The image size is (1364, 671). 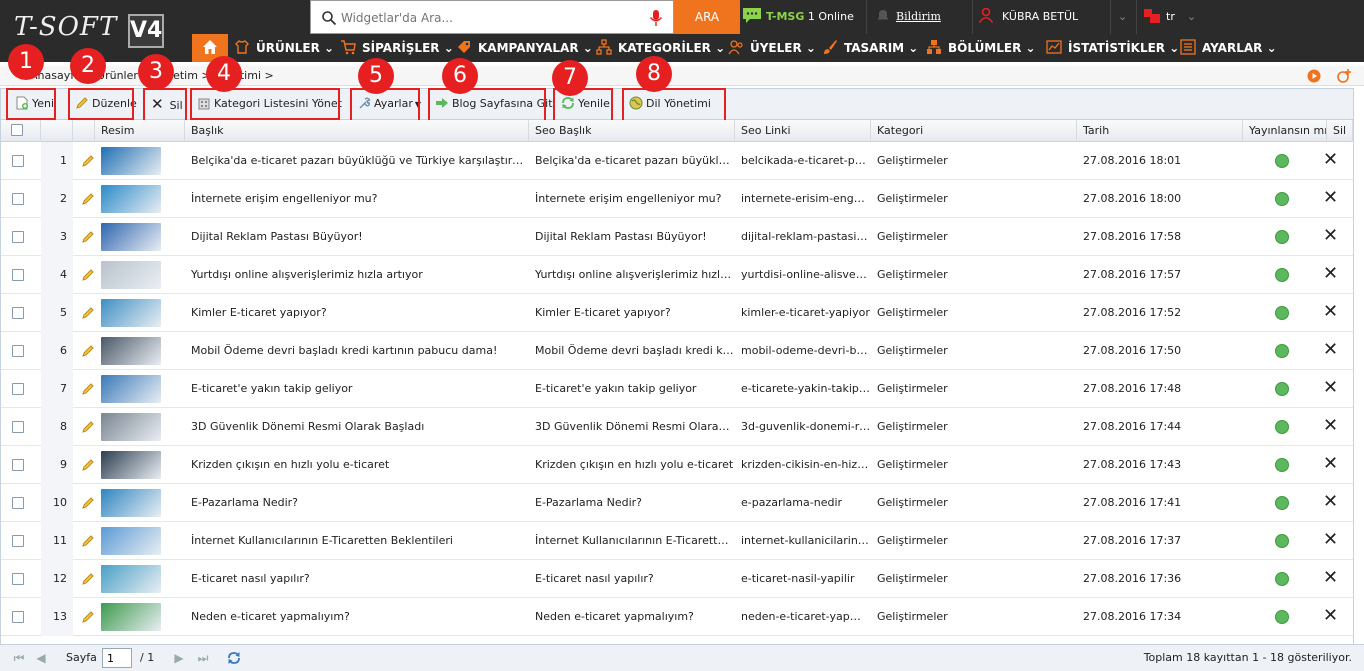 I want to click on language-selector: tr ⌄, so click(x=1179, y=17).